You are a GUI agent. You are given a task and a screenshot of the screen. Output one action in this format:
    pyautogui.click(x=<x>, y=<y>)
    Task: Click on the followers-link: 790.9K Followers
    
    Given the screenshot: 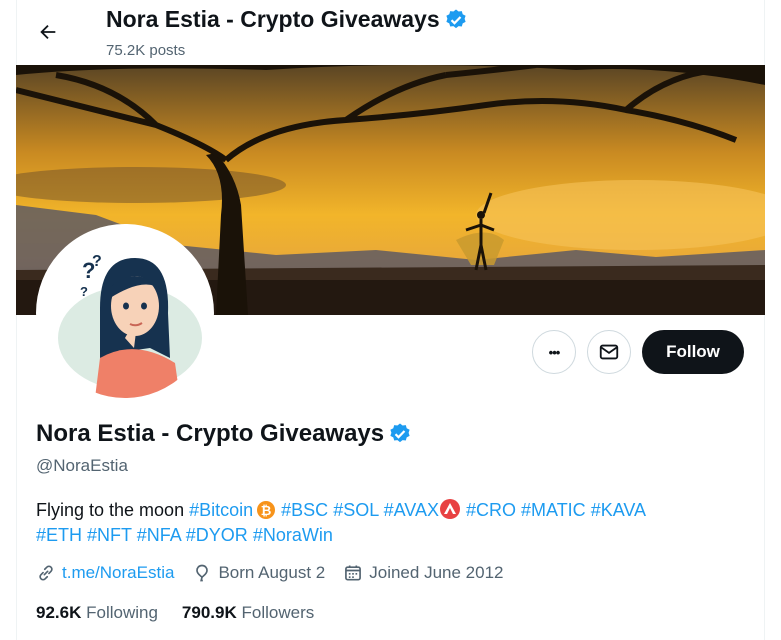 What is the action you would take?
    pyautogui.click(x=248, y=613)
    